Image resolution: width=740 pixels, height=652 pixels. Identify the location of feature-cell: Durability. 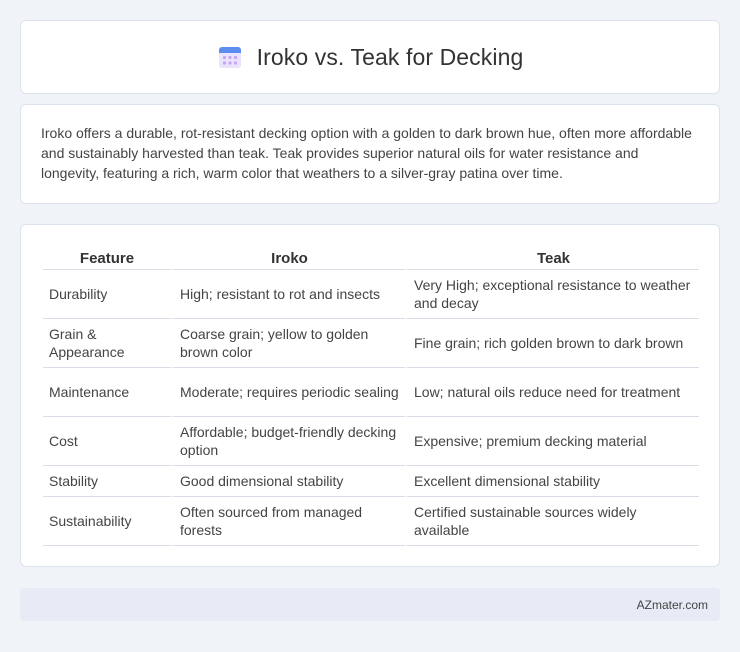
(107, 294).